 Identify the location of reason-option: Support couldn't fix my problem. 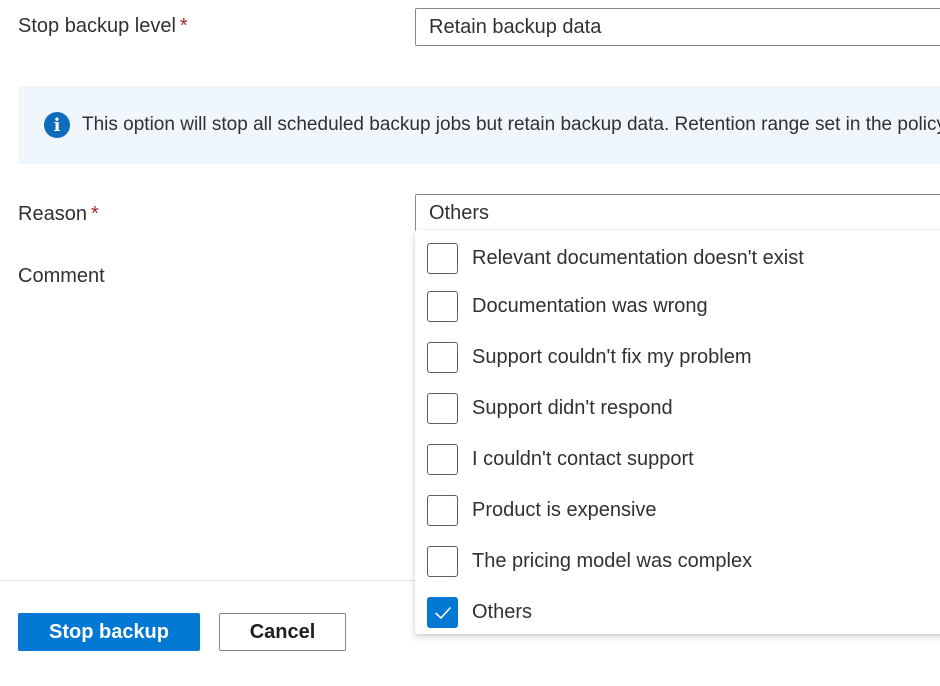
(677, 357).